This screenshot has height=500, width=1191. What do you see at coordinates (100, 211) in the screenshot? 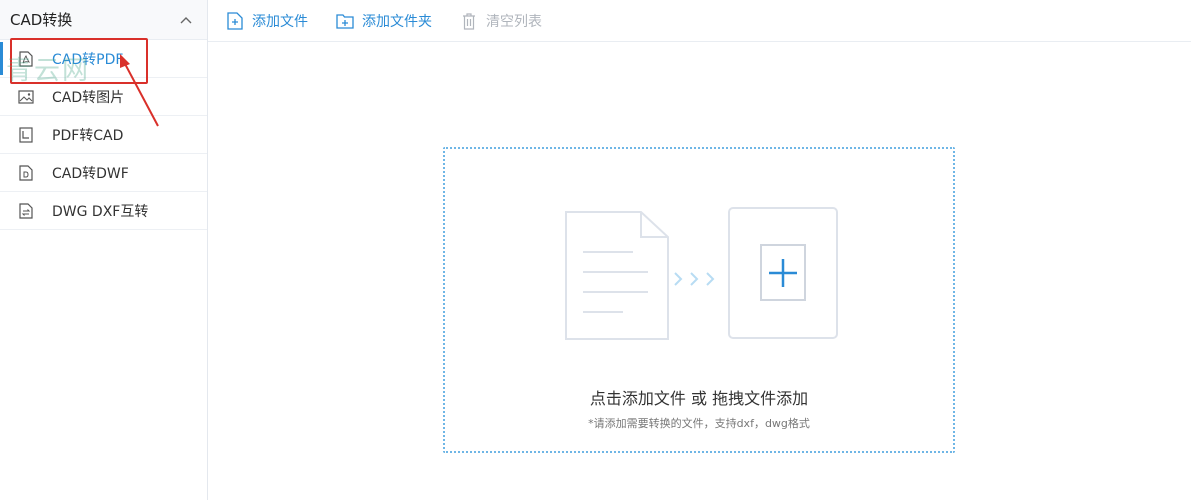
I see `sidebar-item-label: DWG DXF互转` at bounding box center [100, 211].